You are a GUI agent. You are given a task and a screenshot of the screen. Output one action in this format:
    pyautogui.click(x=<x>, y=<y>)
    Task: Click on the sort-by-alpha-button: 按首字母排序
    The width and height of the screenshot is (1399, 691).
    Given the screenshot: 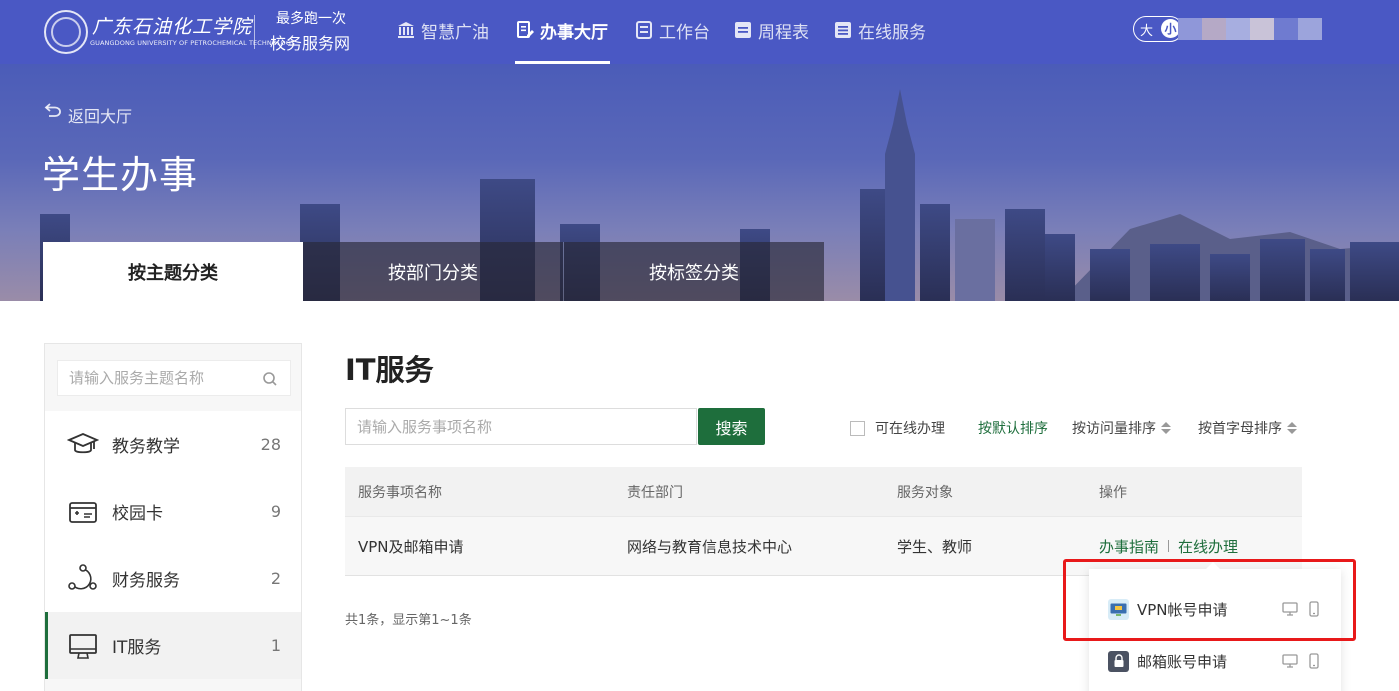 What is the action you would take?
    pyautogui.click(x=1247, y=428)
    